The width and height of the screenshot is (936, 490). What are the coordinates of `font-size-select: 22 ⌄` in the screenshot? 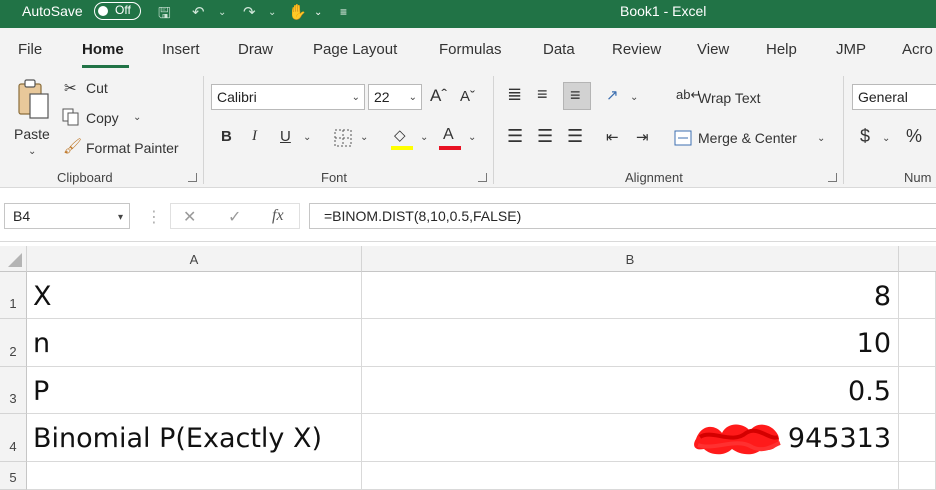 It's located at (395, 97).